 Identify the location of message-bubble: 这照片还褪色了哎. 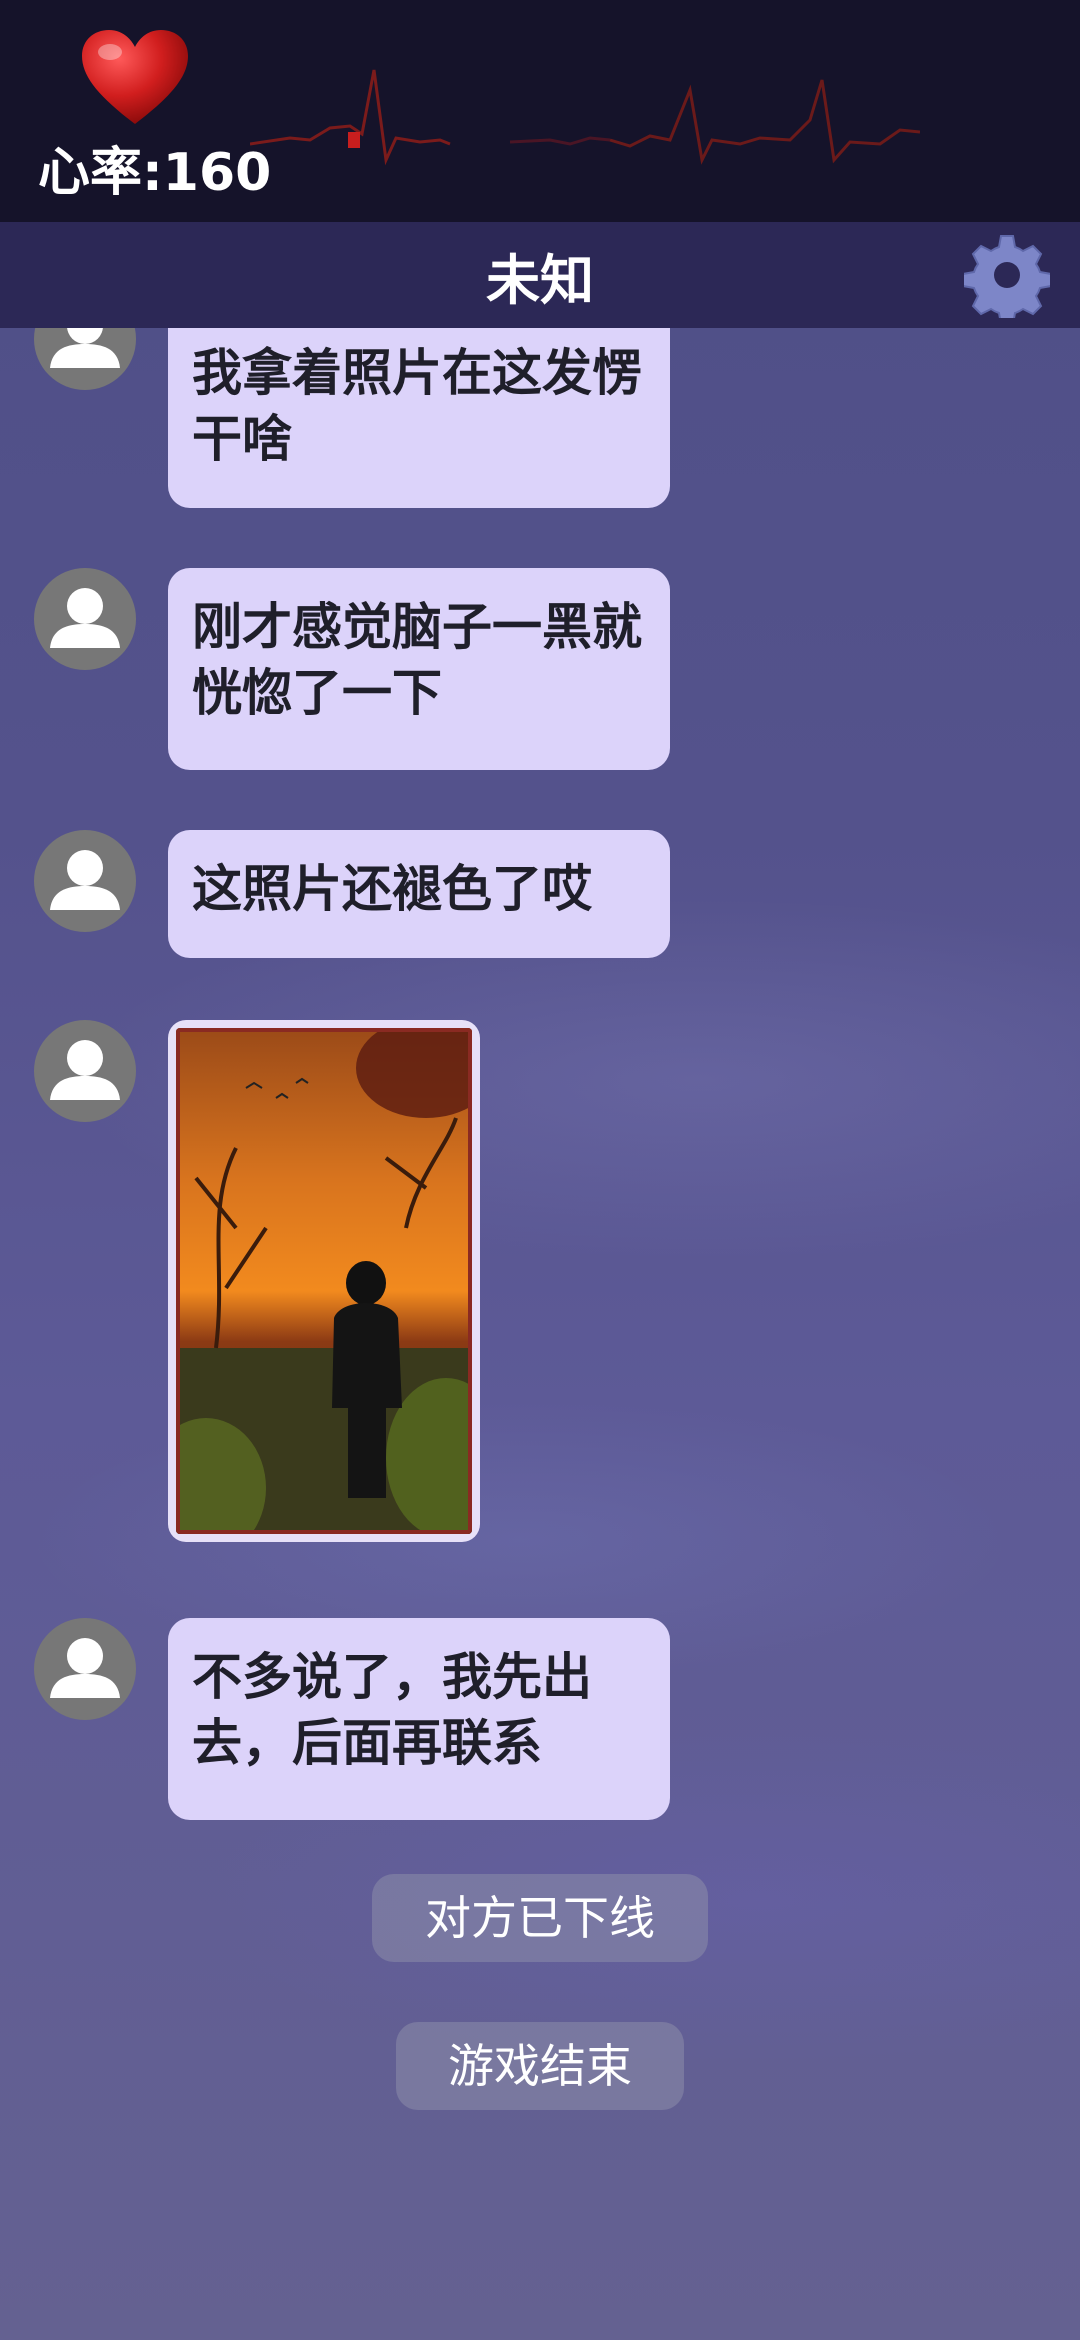
(419, 894).